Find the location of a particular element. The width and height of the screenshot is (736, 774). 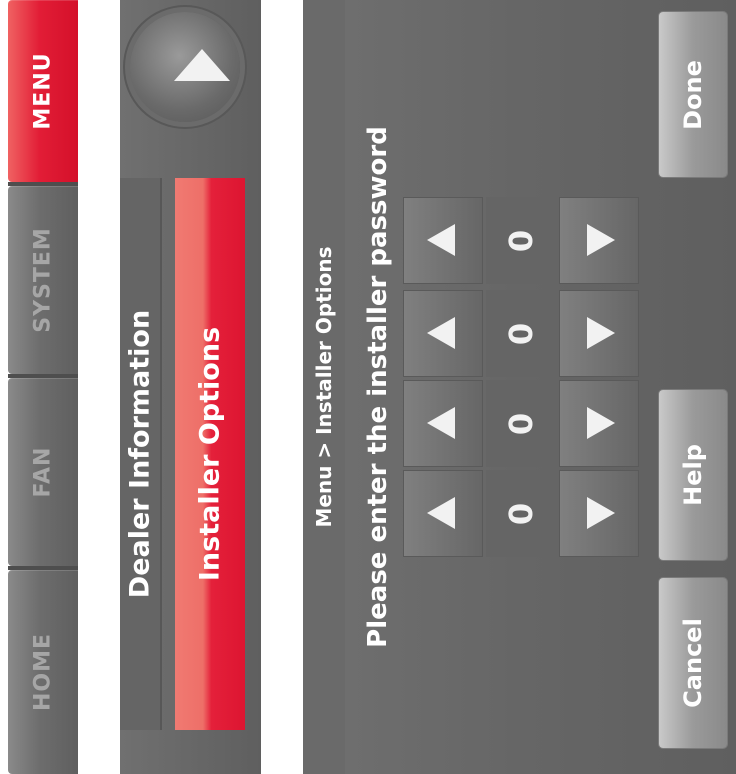

digit-4: 0 is located at coordinates (521, 240).